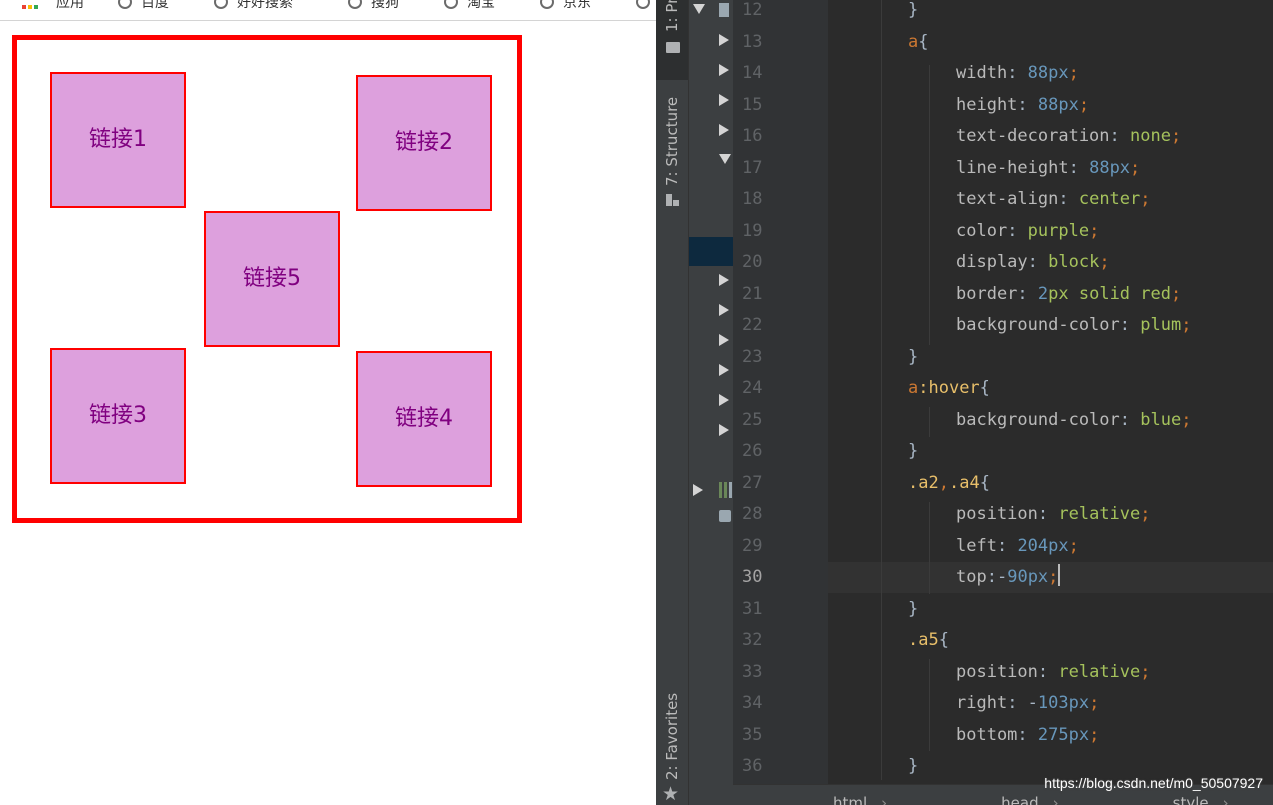 Image resolution: width=1273 pixels, height=805 pixels. What do you see at coordinates (272, 279) in the screenshot?
I see `demo-link-5: 链接5` at bounding box center [272, 279].